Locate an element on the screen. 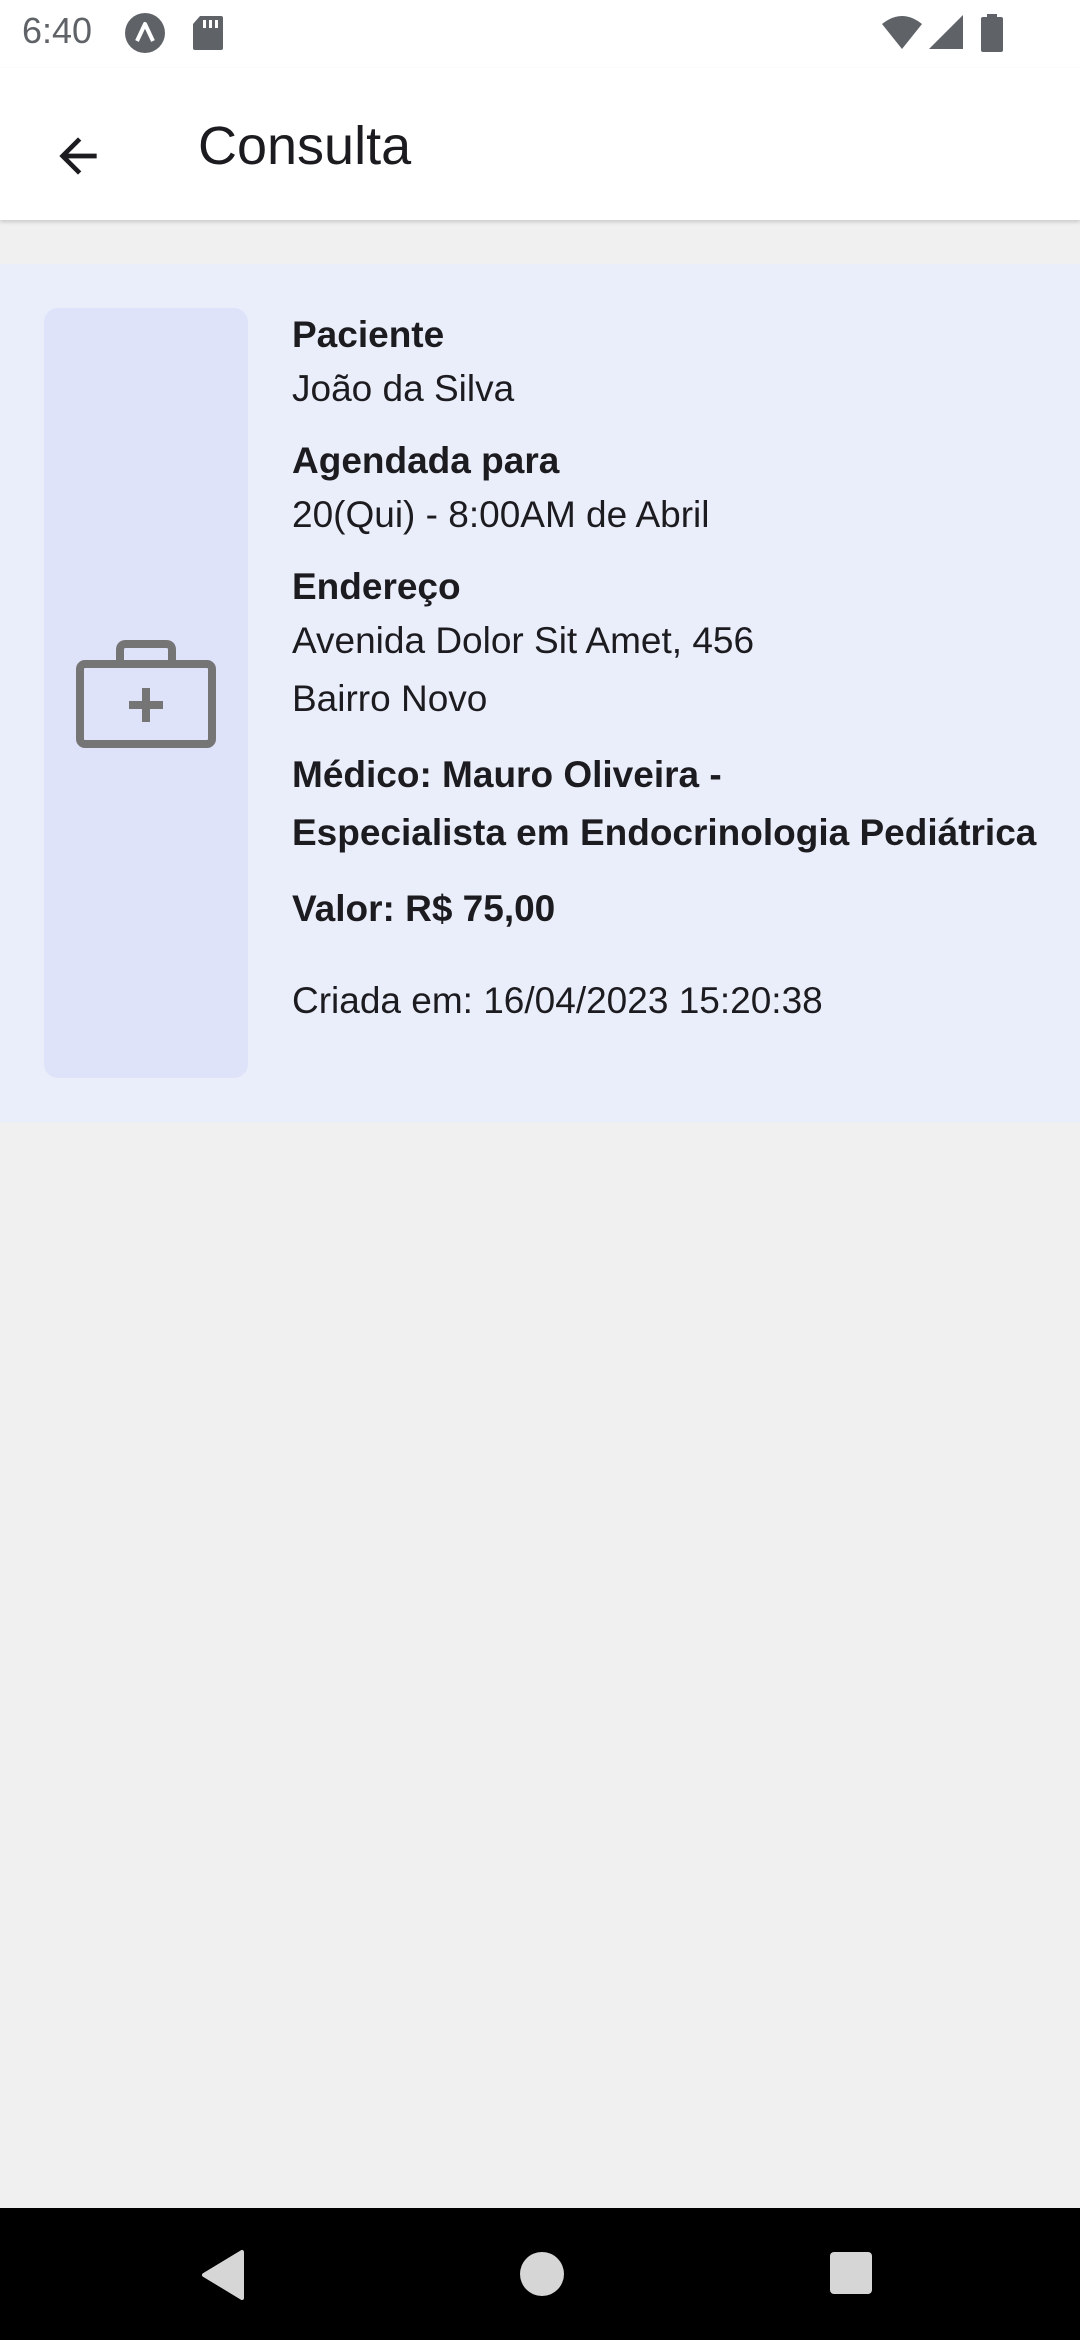 This screenshot has height=2340, width=1080. status-bar: 6:40 is located at coordinates (540, 34).